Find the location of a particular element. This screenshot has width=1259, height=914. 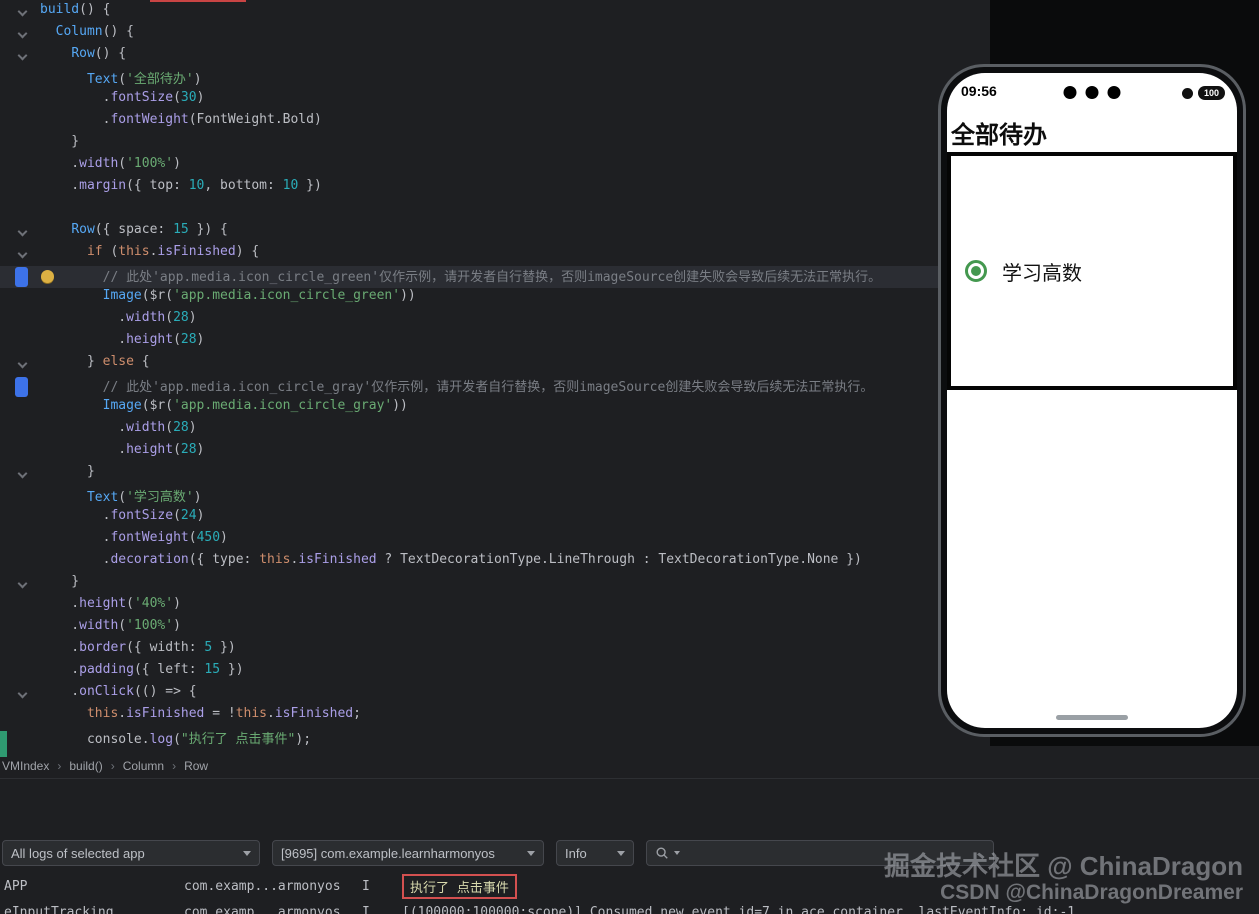

status-bar-right: 100 is located at coordinates (1203, 93).